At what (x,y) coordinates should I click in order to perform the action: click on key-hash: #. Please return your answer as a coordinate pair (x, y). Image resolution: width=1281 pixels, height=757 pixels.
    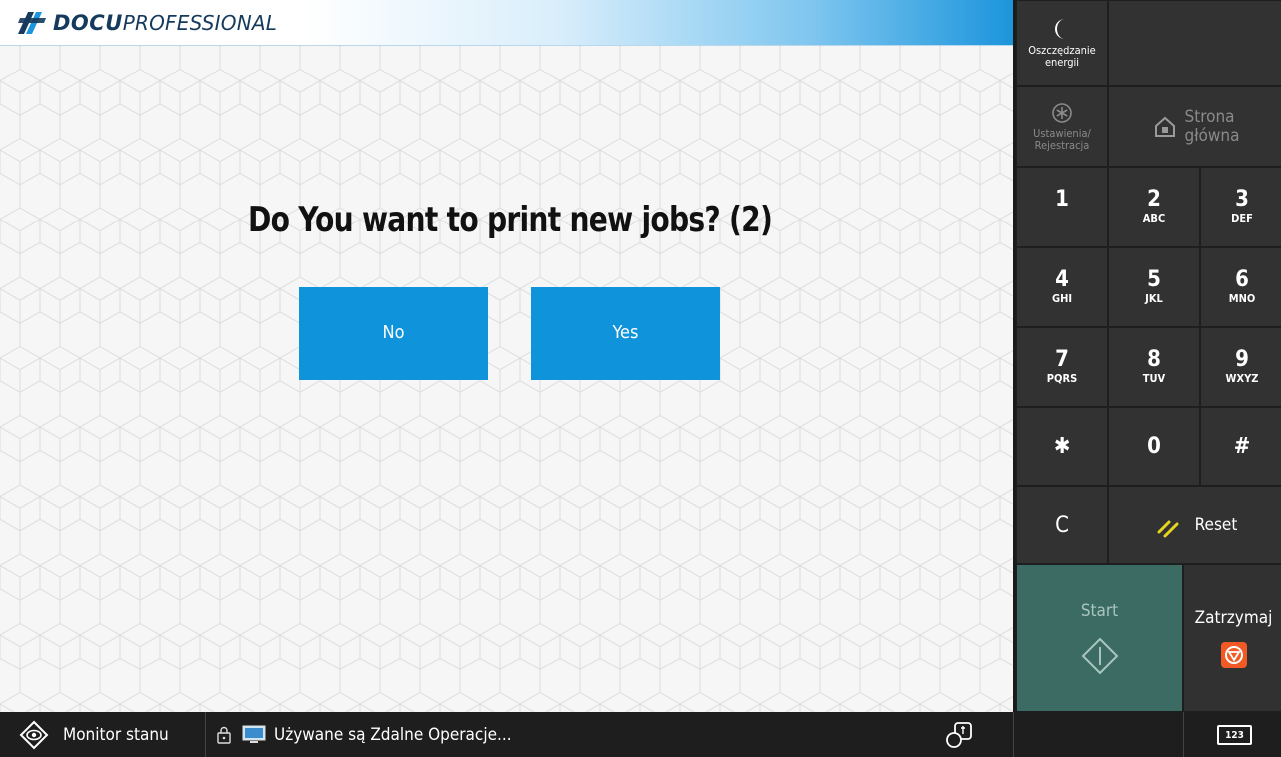
    Looking at the image, I should click on (1240, 446).